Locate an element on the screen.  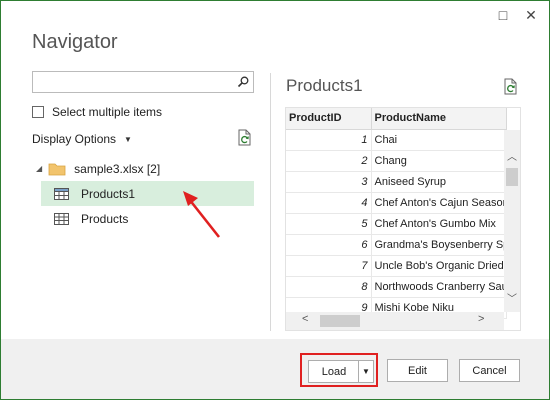
cell-product-id: 4 is located at coordinates (329, 203).